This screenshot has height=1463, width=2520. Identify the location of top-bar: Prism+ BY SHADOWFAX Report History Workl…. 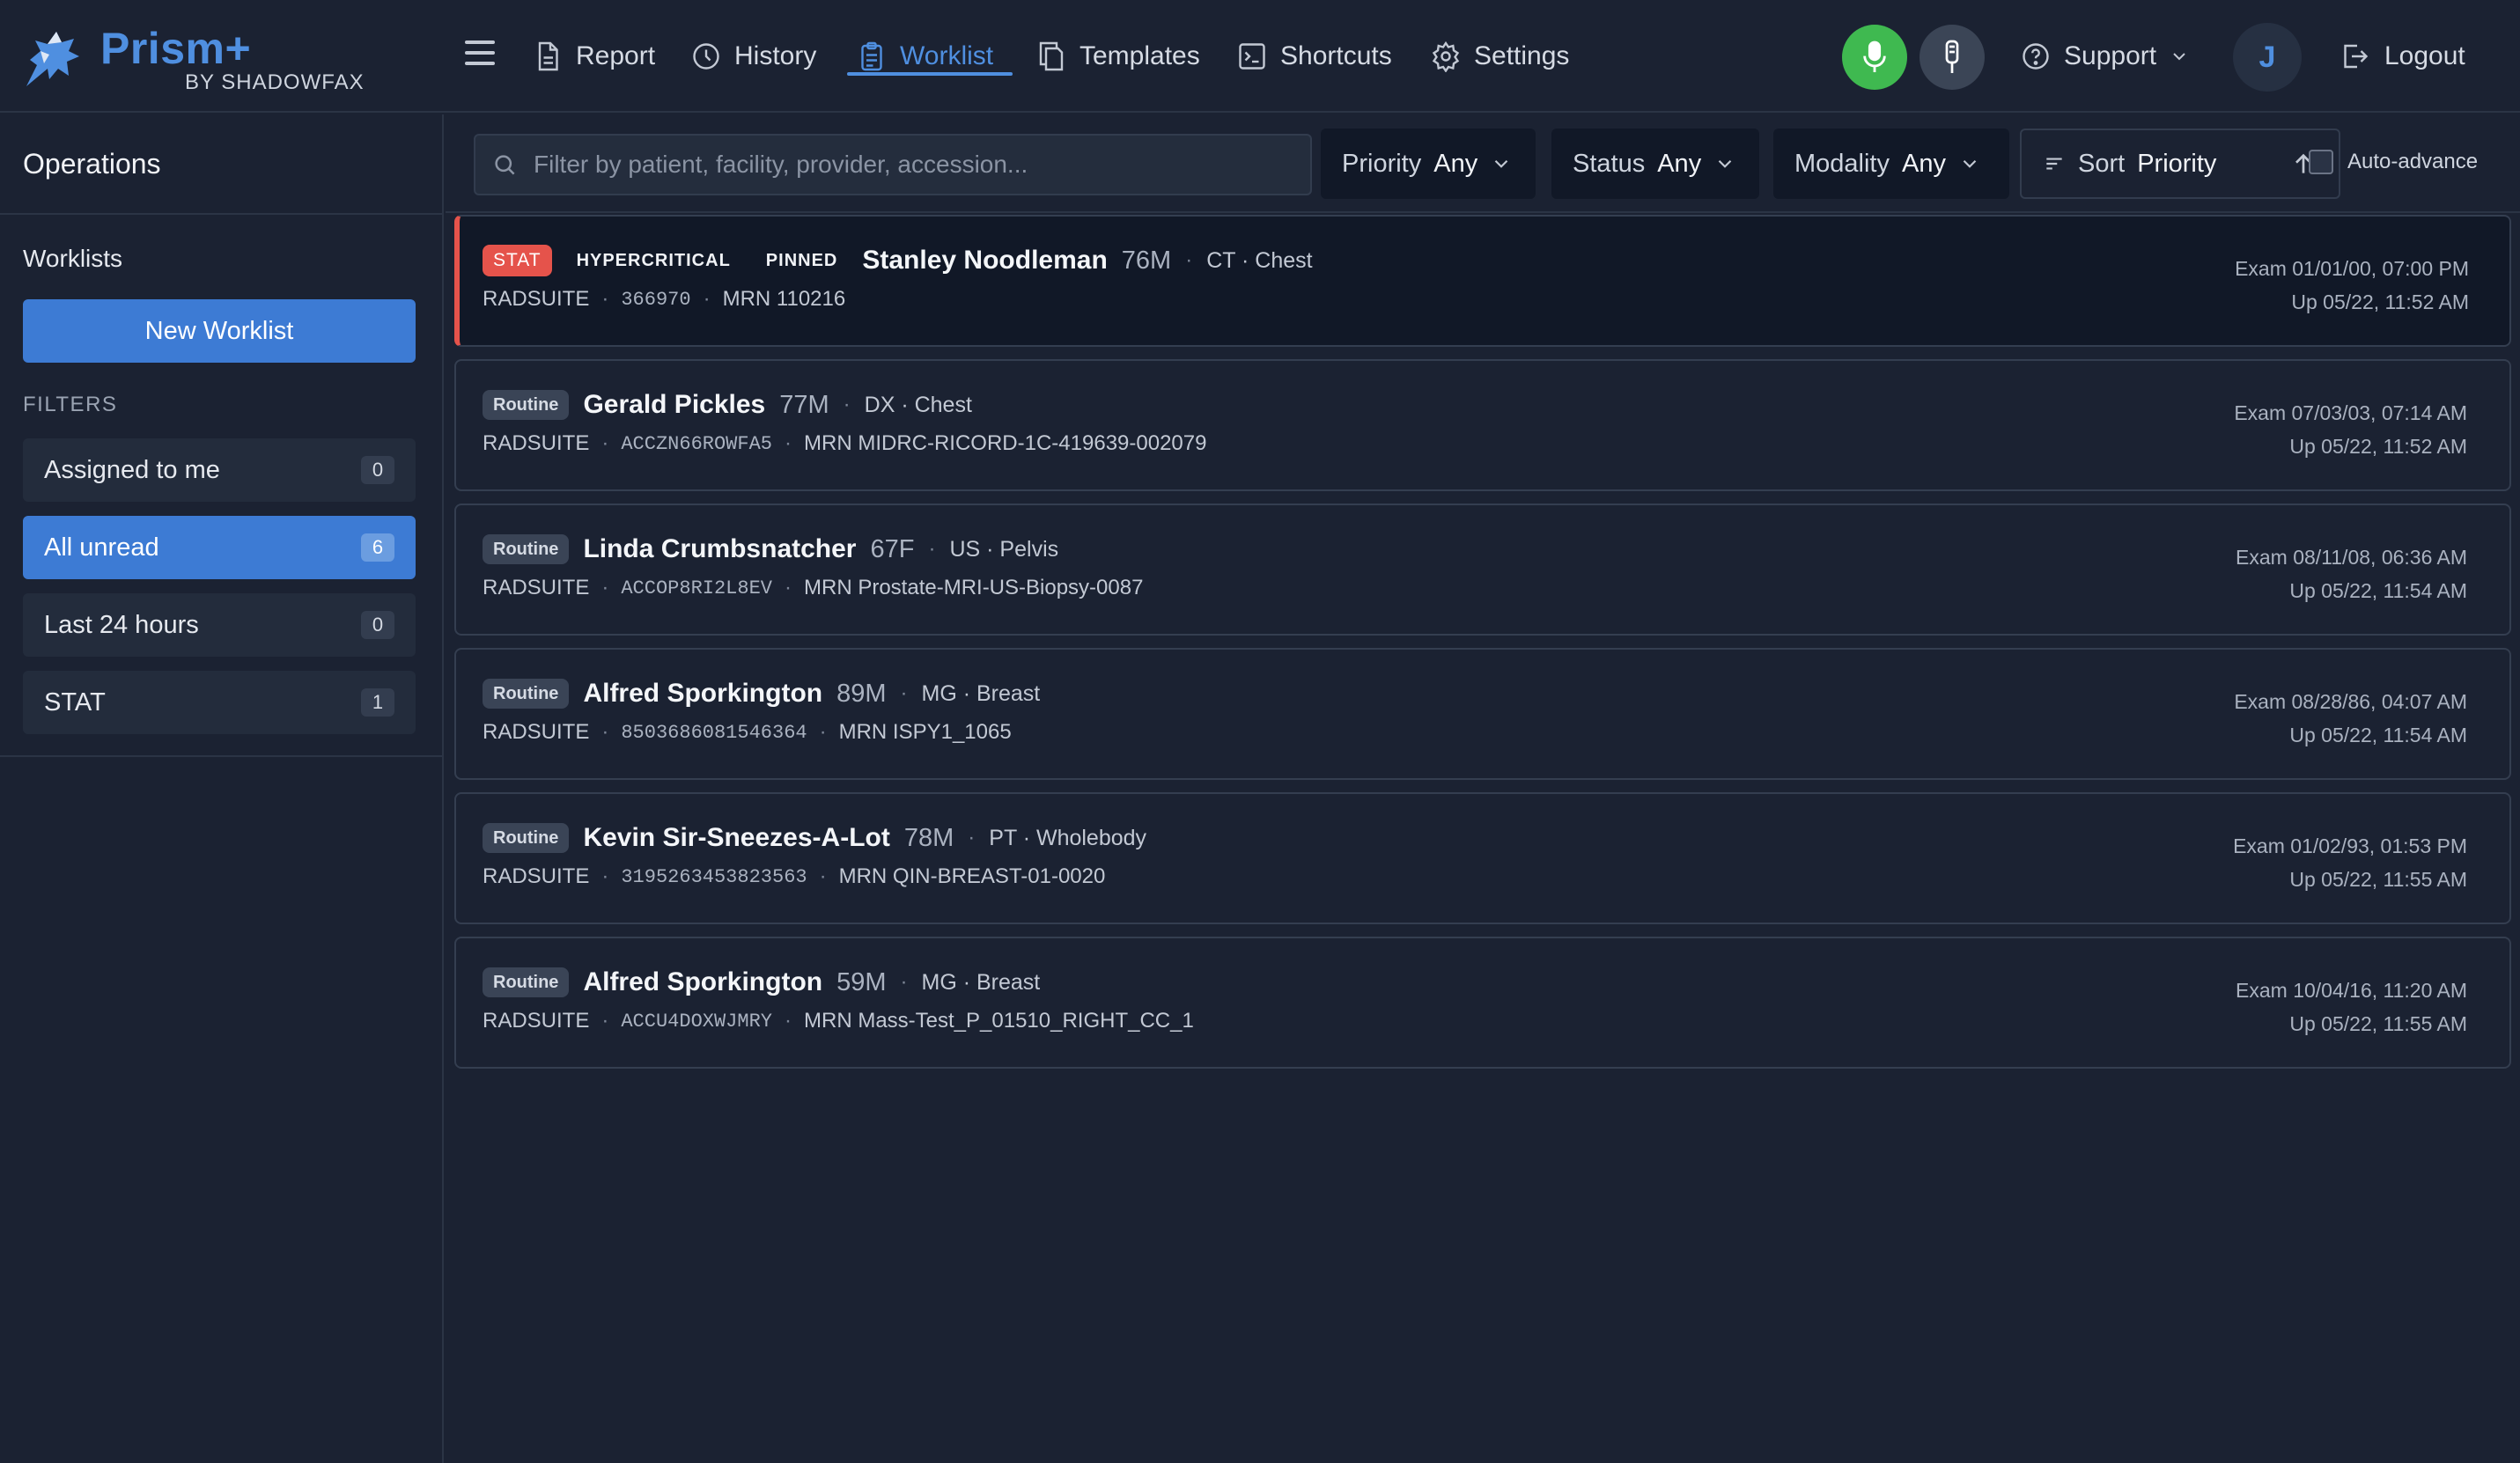
(1260, 57).